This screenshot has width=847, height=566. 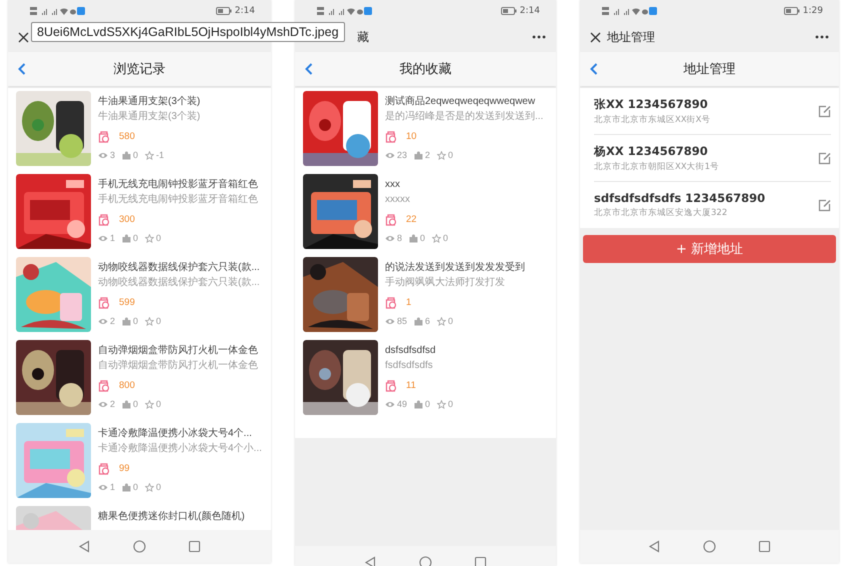 I want to click on page-title: 浏览记录, so click(x=140, y=69).